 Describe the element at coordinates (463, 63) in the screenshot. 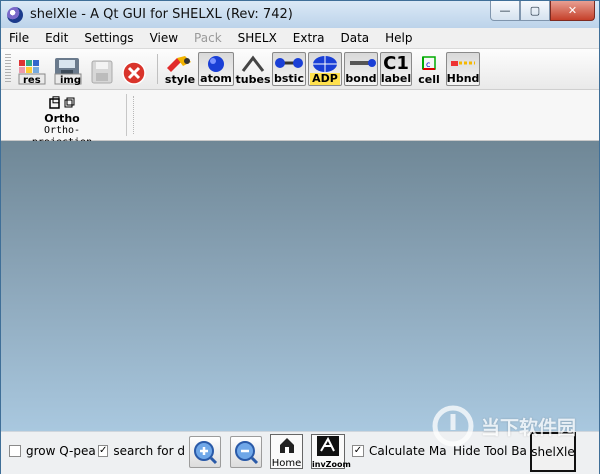

I see `hbond-icon` at that location.